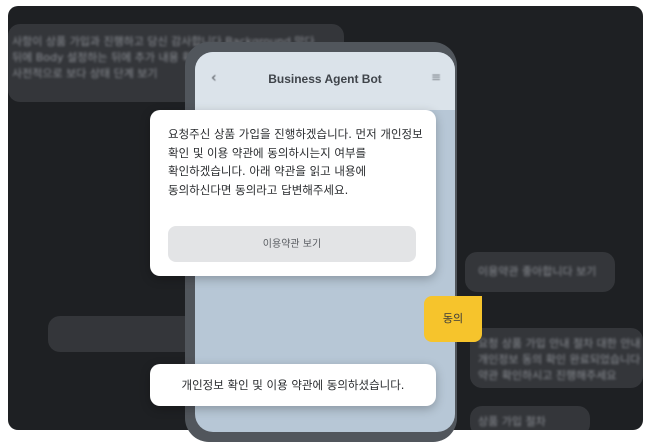  I want to click on consent-confirmation-bubble: 개인정보 확인 및 이용 약관에 동의하셨습니다., so click(293, 385).